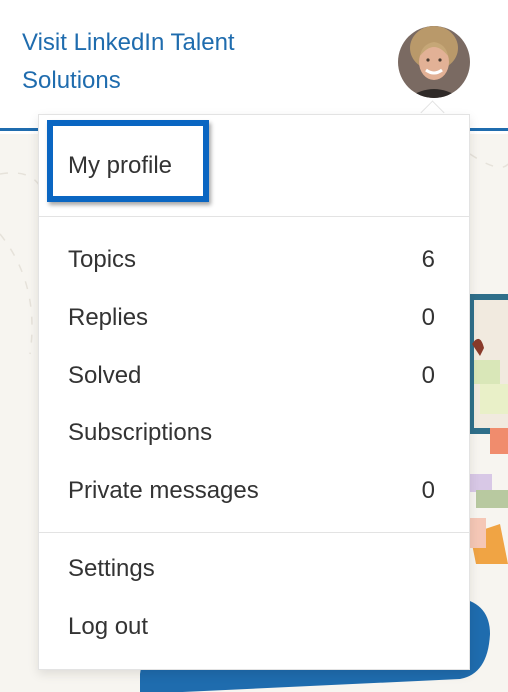  What do you see at coordinates (102, 259) in the screenshot?
I see `menu-item-label: Topics` at bounding box center [102, 259].